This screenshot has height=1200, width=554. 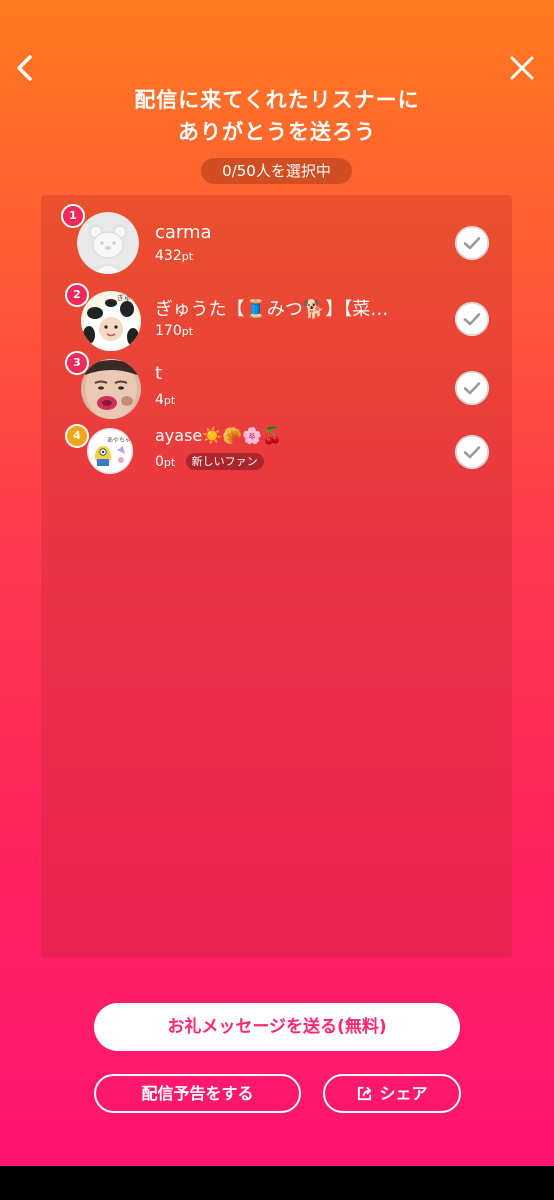 What do you see at coordinates (159, 462) in the screenshot?
I see `points-value: 0` at bounding box center [159, 462].